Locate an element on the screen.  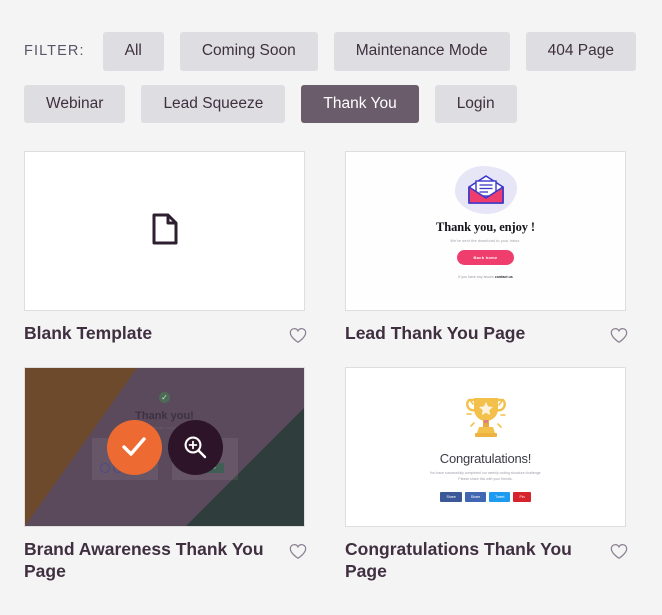
template-card-blank: Blank Template is located at coordinates (165, 250).